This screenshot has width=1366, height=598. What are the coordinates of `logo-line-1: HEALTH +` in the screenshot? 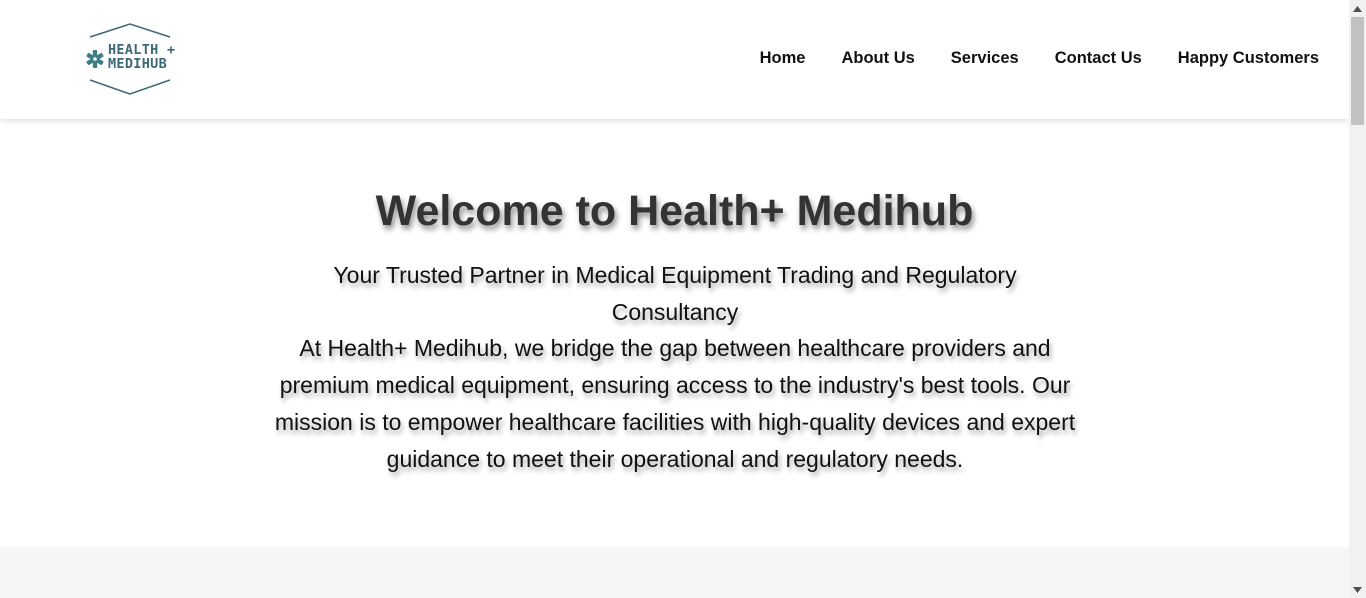 It's located at (142, 50).